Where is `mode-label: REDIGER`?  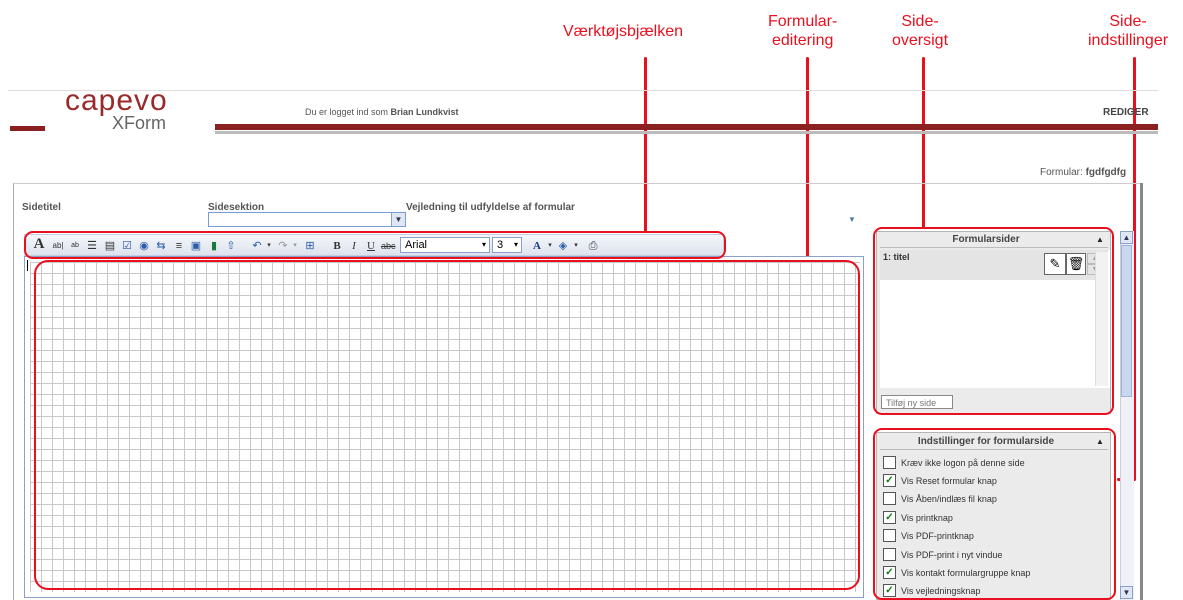 mode-label: REDIGER is located at coordinates (1126, 112).